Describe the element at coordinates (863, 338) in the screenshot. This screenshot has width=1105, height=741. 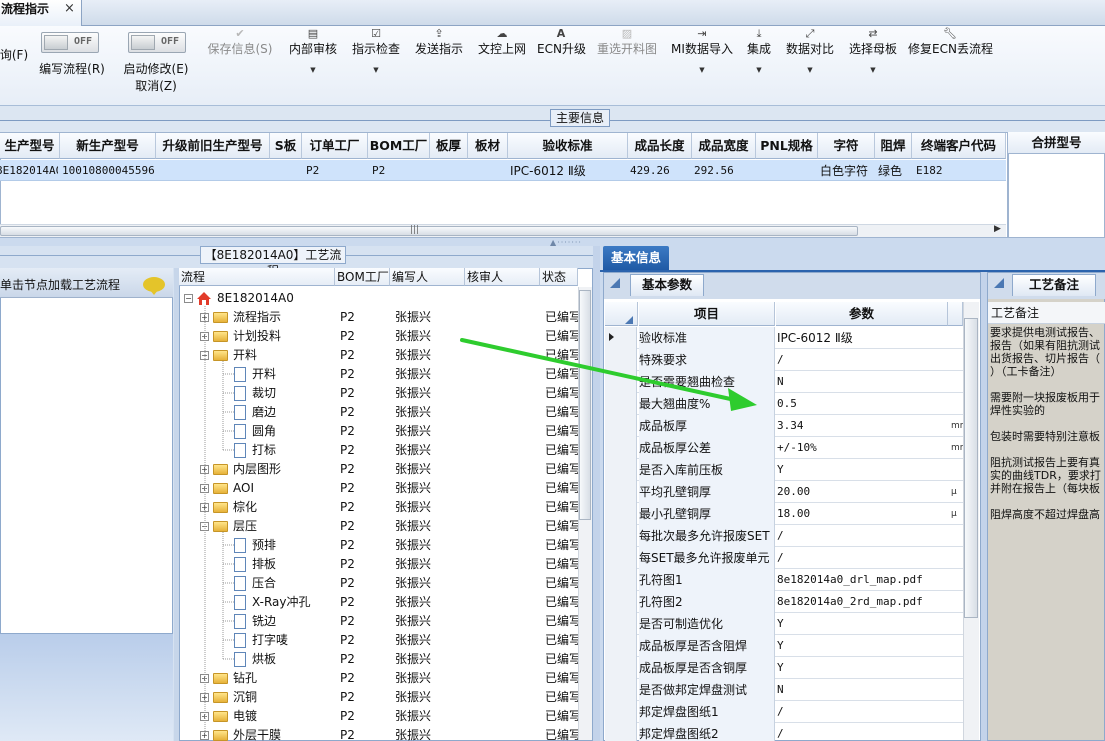
I see `param-value: IPC-6012 Ⅱ级` at that location.